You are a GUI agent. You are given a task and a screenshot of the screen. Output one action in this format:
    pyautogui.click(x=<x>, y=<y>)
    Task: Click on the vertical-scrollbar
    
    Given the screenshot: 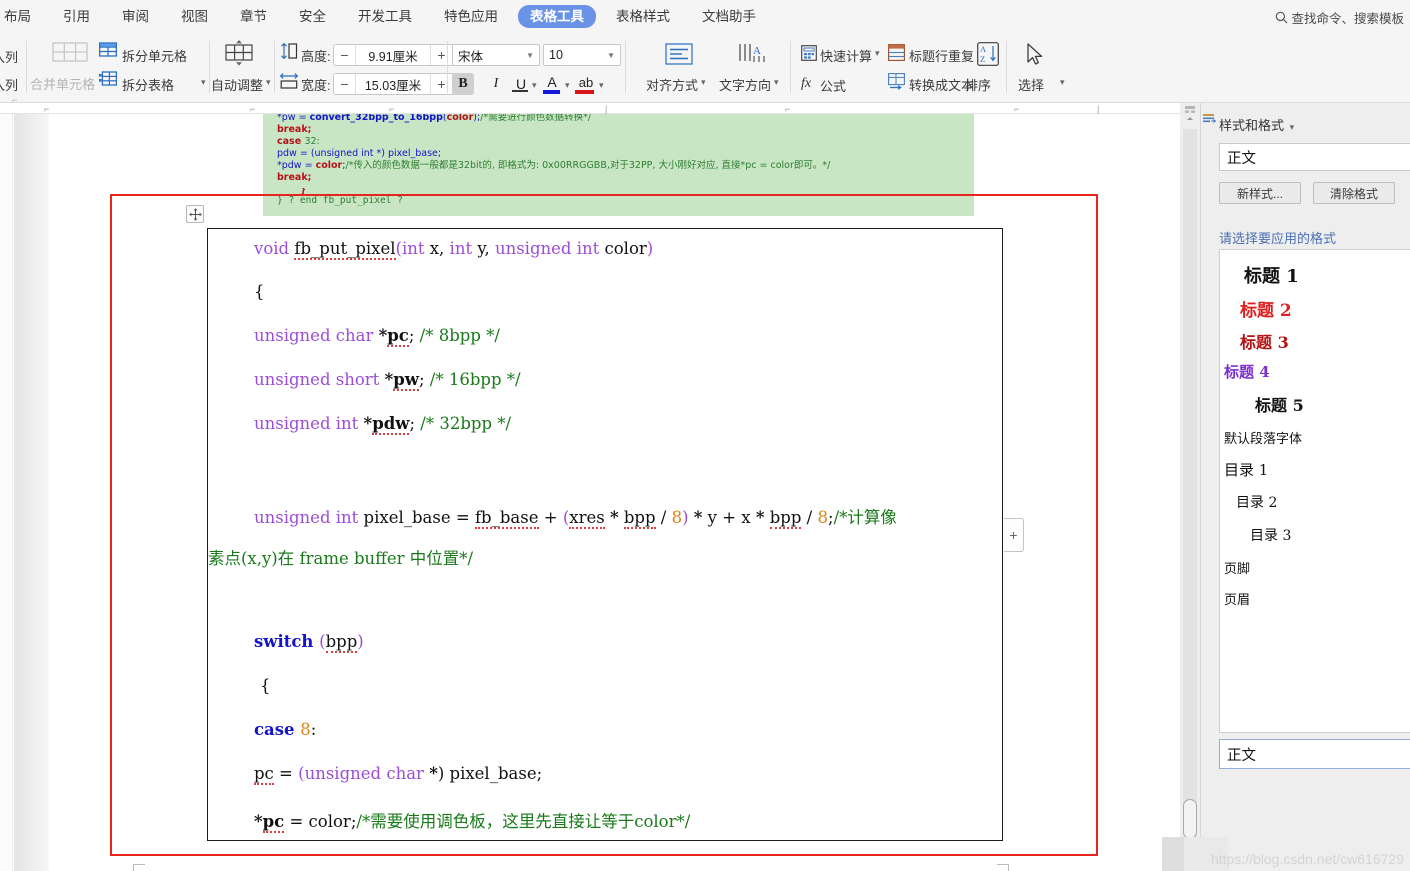 What is the action you would take?
    pyautogui.click(x=1190, y=487)
    